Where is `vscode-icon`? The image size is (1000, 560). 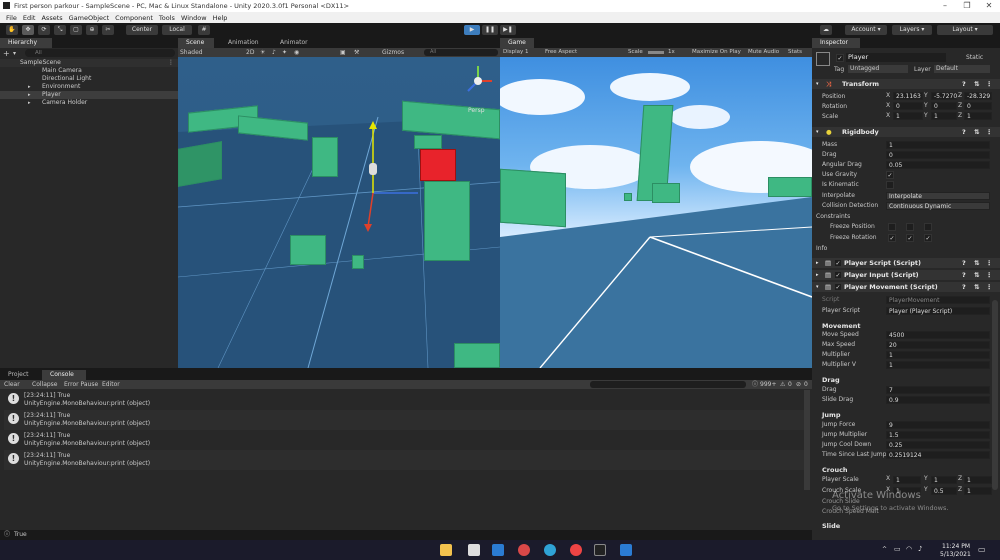 vscode-icon is located at coordinates (626, 550).